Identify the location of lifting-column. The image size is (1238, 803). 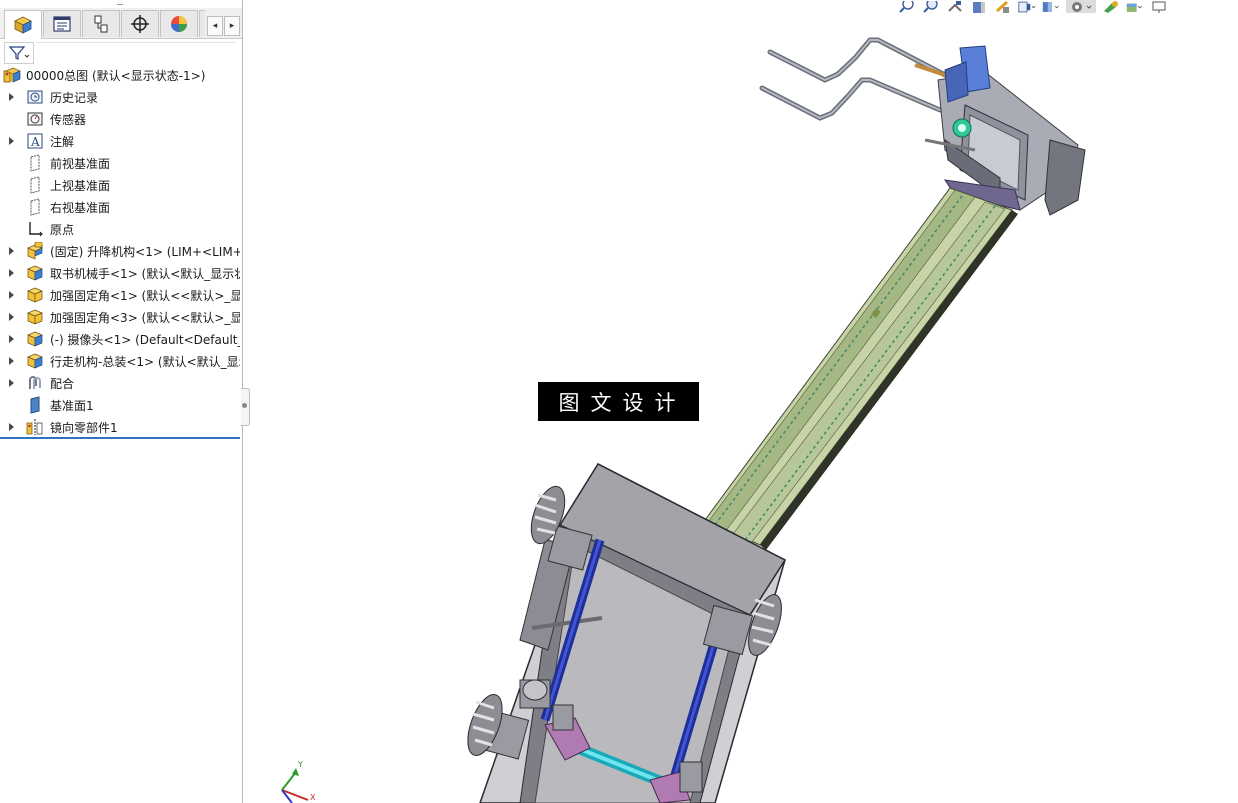
(861, 368).